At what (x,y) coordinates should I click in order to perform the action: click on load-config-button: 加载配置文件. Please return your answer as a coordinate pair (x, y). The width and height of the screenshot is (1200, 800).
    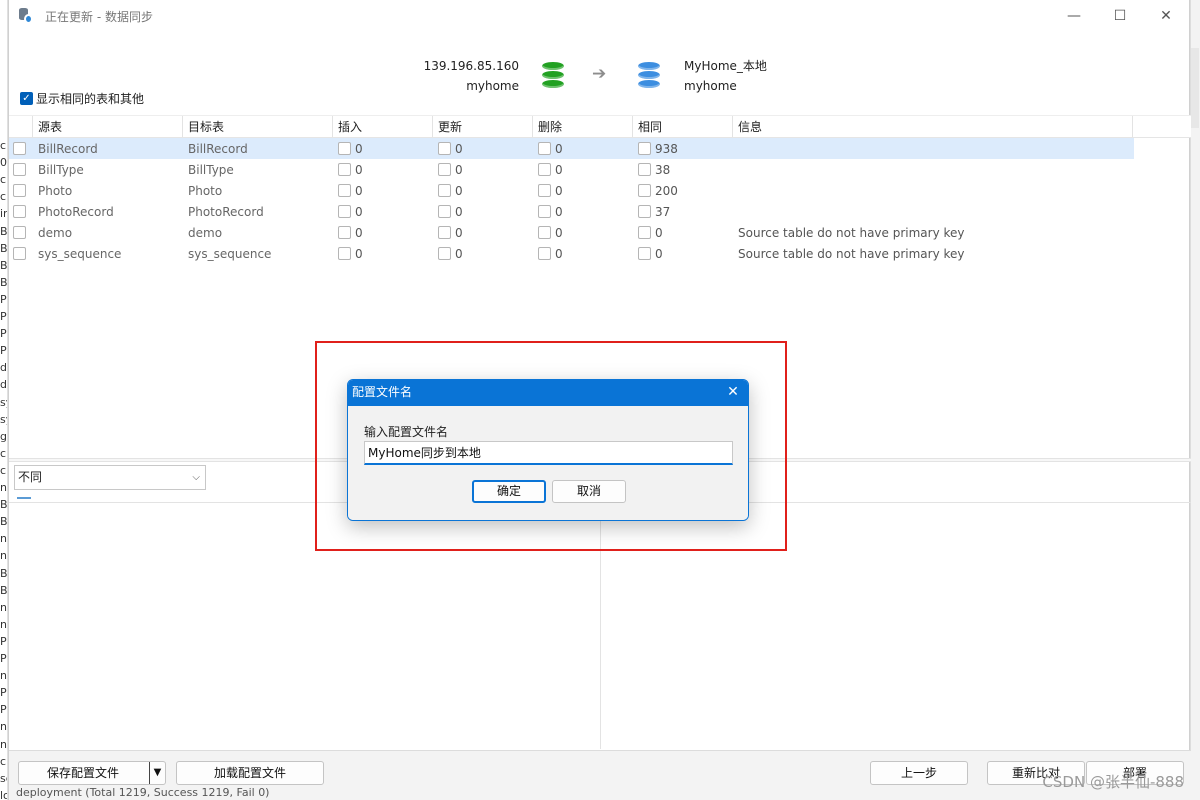
    Looking at the image, I should click on (250, 773).